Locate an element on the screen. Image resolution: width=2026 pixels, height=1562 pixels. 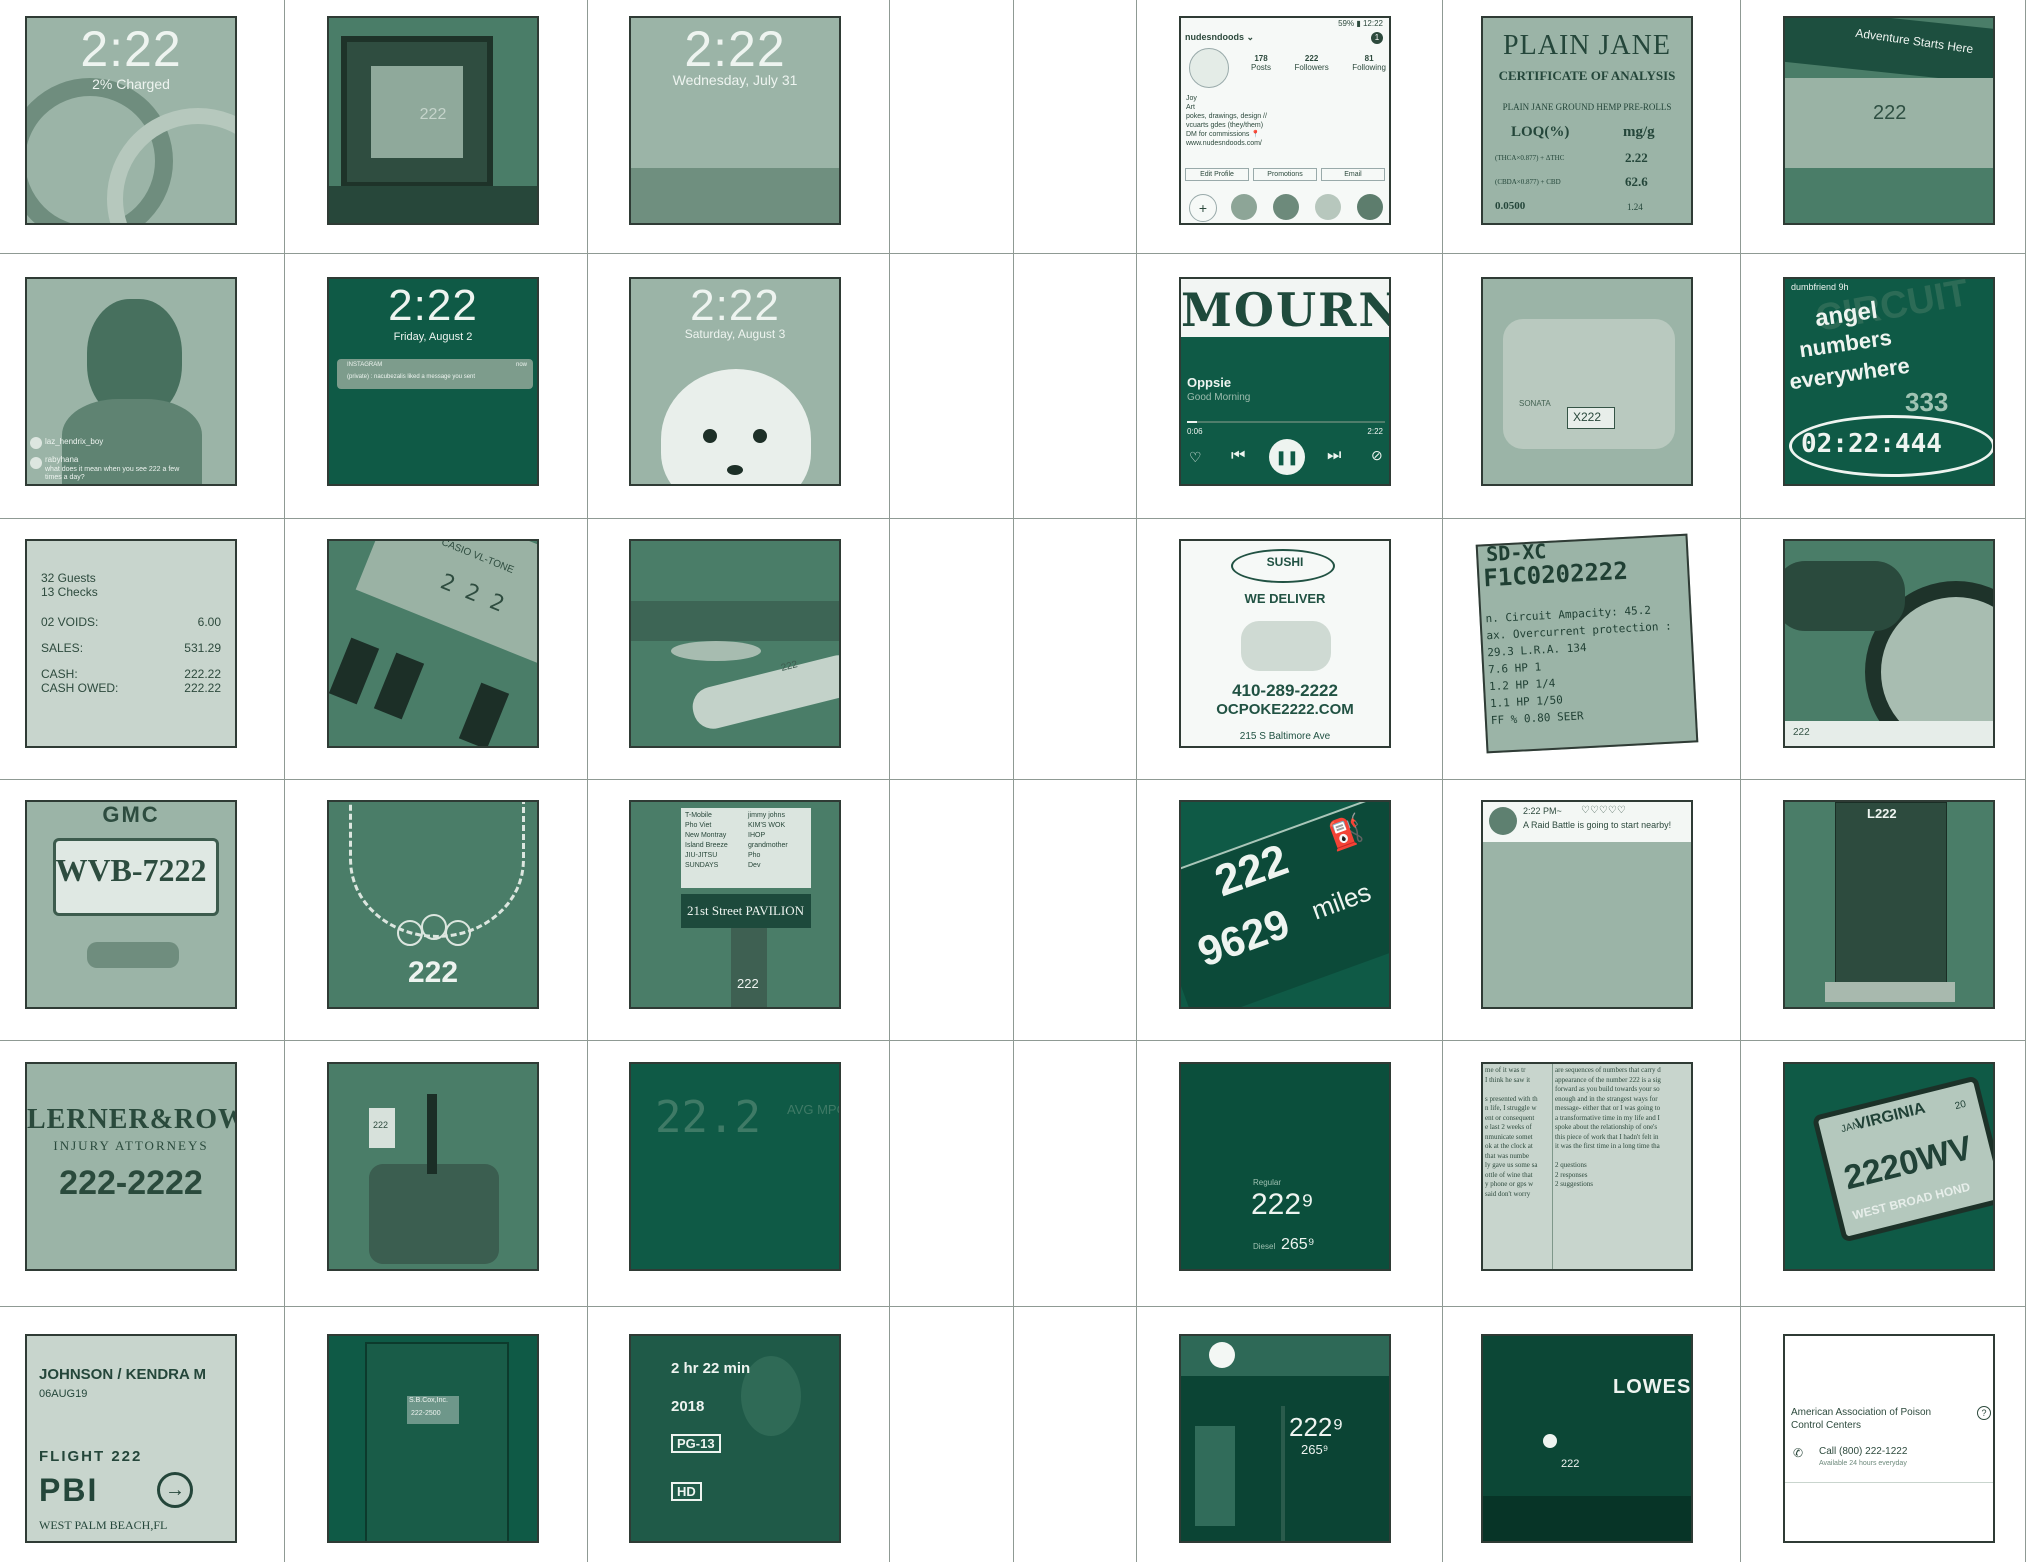
next-icon: ⏭ is located at coordinates (1334, 456).